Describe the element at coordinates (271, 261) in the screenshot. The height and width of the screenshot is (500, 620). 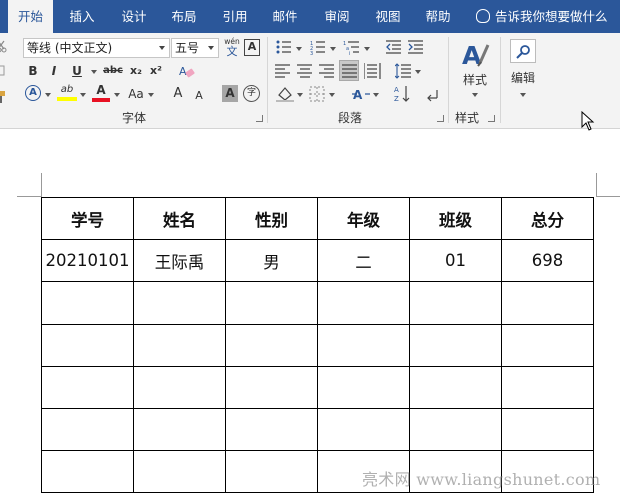
I see `table-cell: 男` at that location.